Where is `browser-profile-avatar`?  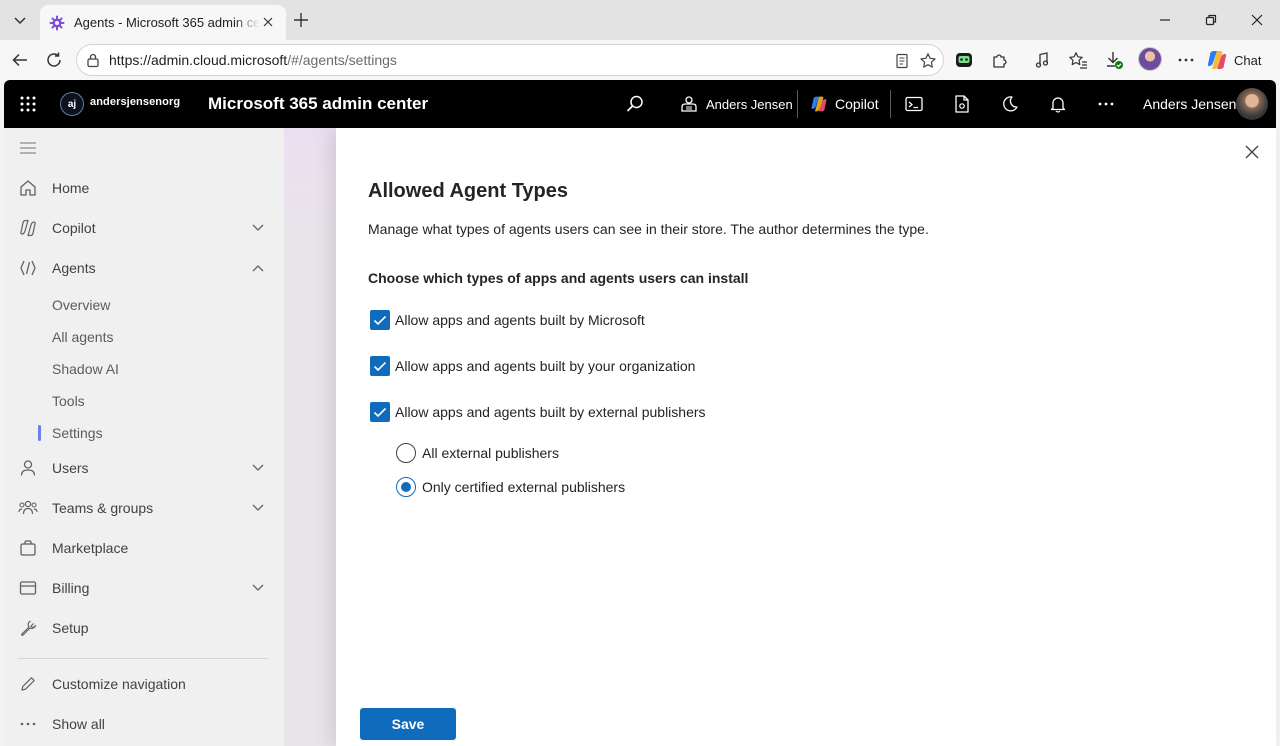 browser-profile-avatar is located at coordinates (1150, 59).